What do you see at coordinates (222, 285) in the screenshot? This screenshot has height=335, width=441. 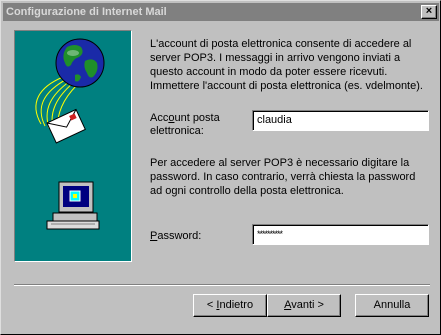 I see `separator` at bounding box center [222, 285].